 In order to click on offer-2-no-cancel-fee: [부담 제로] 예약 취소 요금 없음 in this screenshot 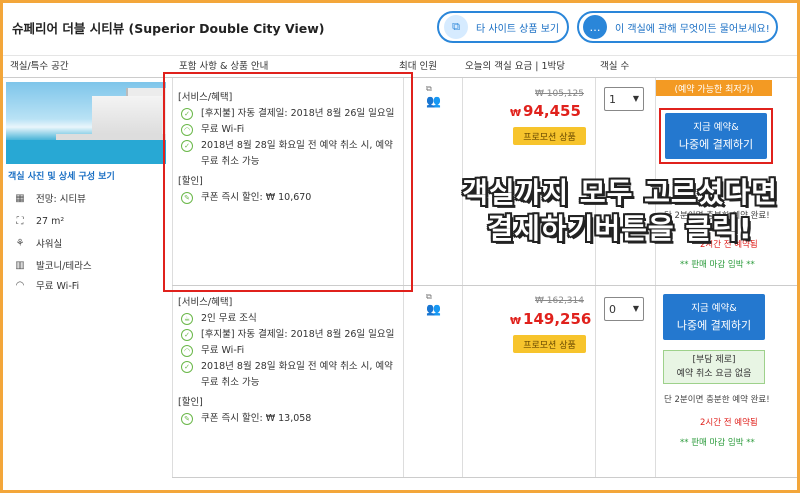, I will do `click(714, 367)`.